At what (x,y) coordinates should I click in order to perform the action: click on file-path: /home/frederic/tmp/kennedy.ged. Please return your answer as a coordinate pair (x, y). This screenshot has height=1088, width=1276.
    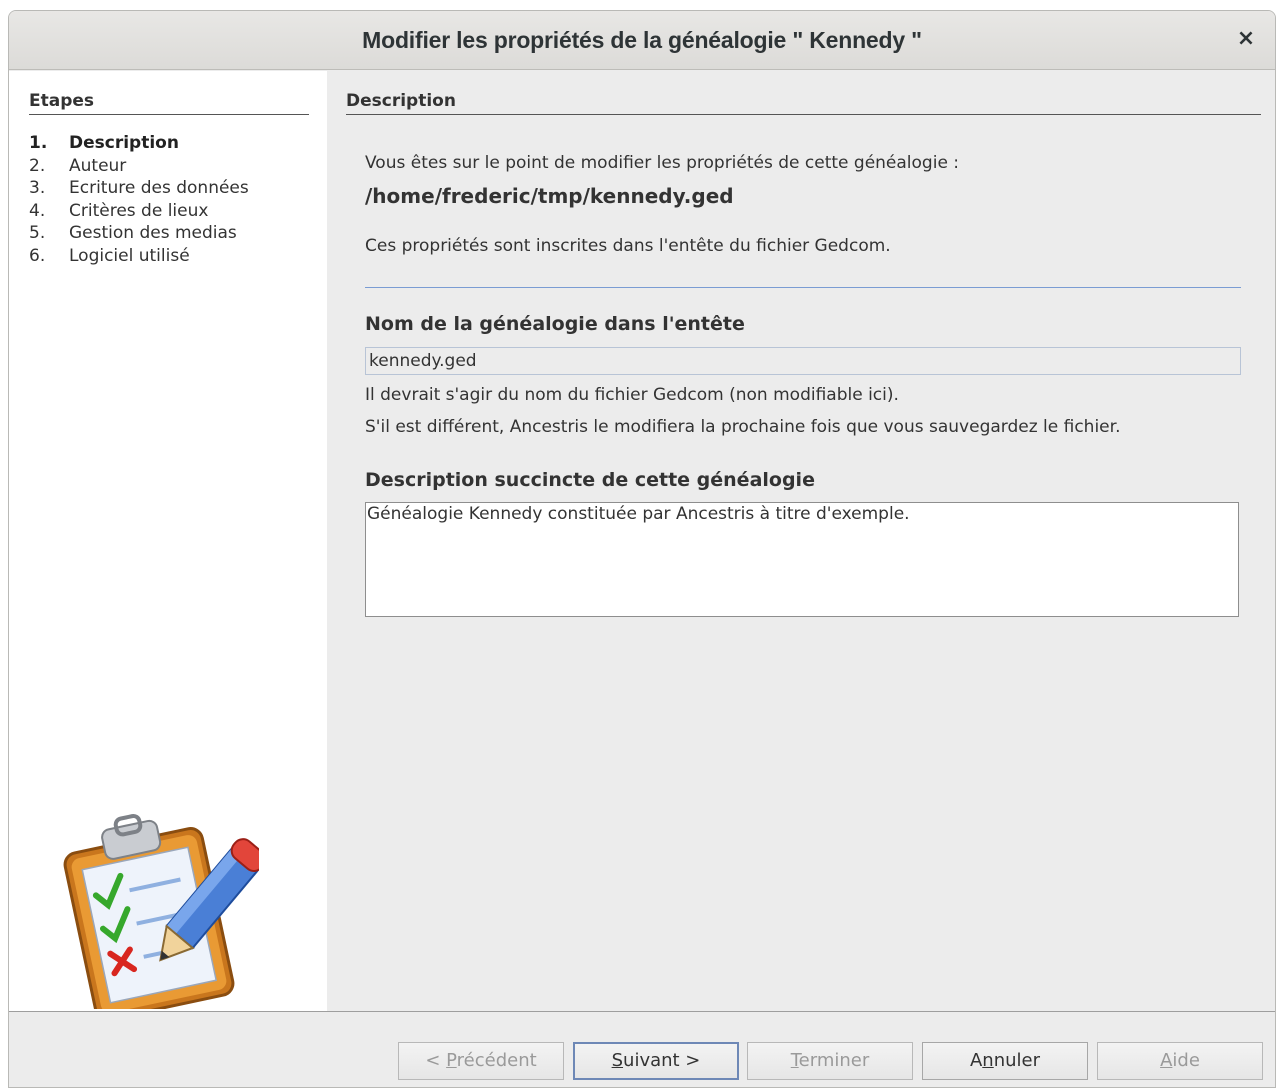
    Looking at the image, I should click on (549, 196).